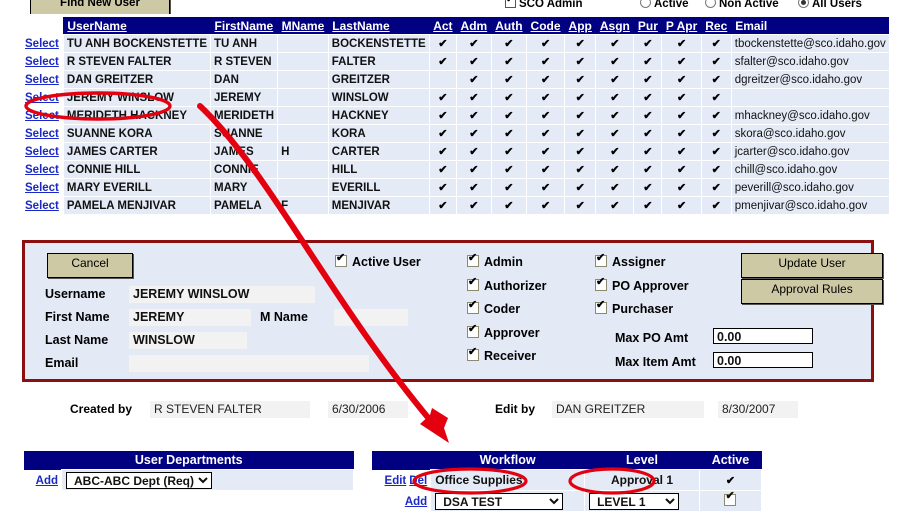  I want to click on col-p-apr: P Apr, so click(681, 26).